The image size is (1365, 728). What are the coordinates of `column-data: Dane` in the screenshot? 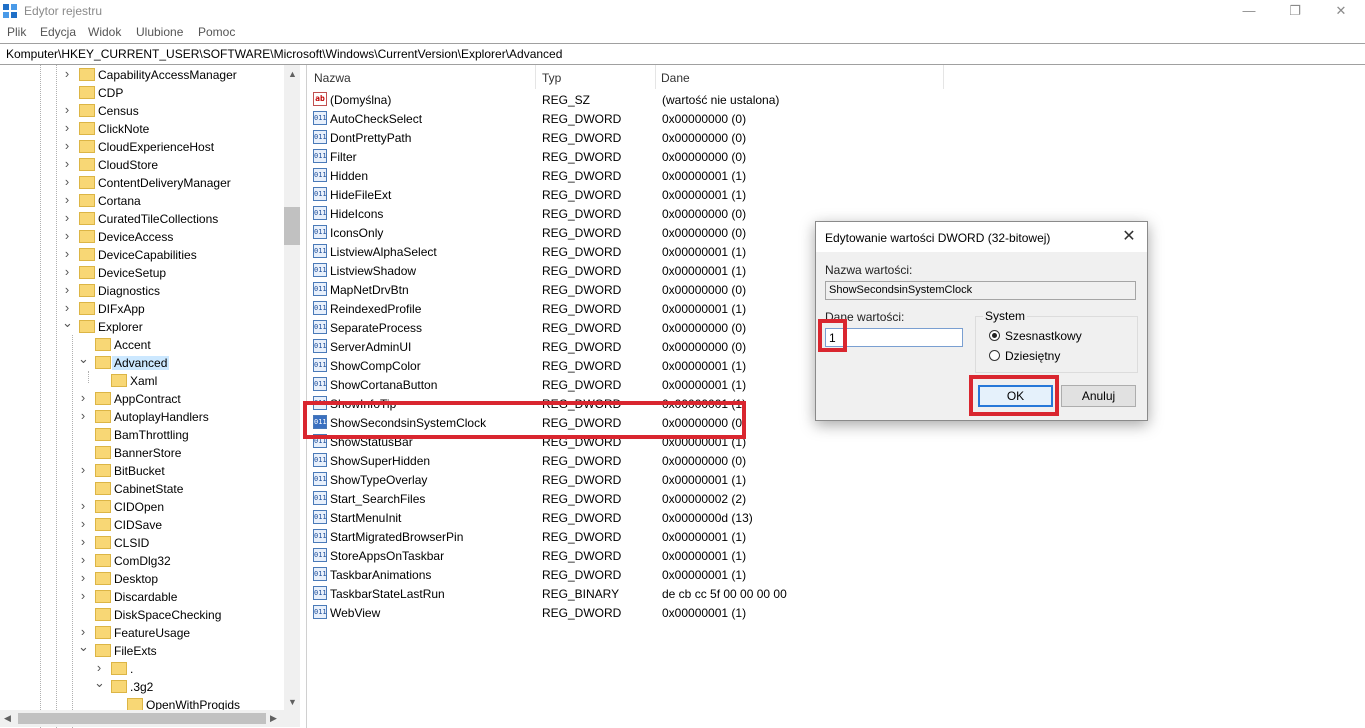 It's located at (800, 77).